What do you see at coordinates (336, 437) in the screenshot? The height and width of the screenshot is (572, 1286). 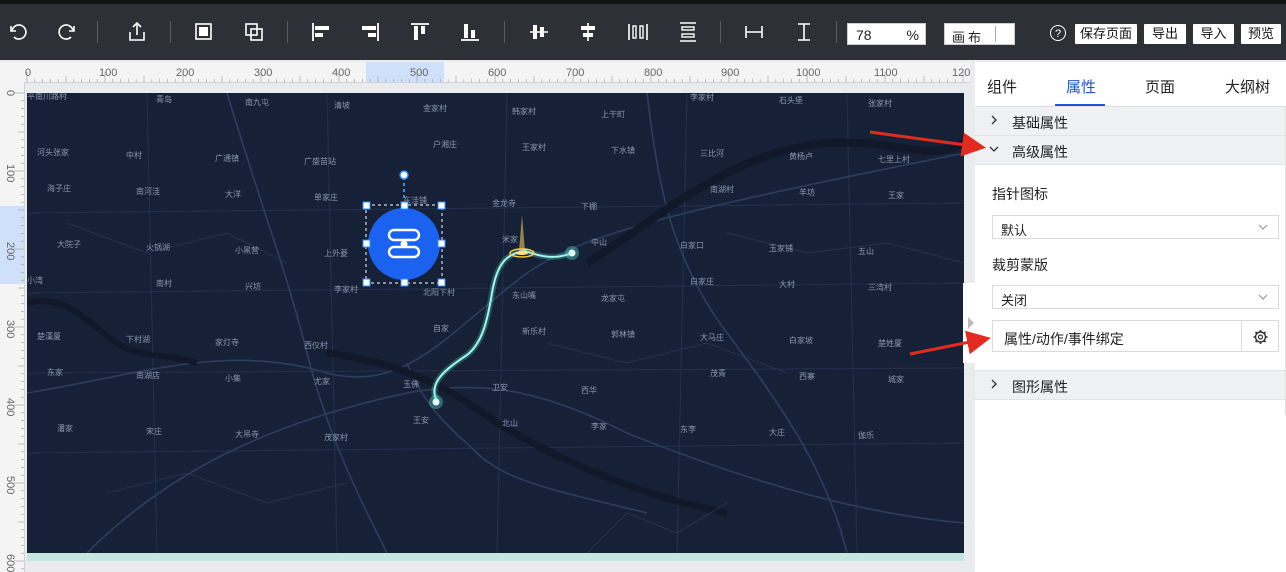 I see `map-place-label: 茂家村` at bounding box center [336, 437].